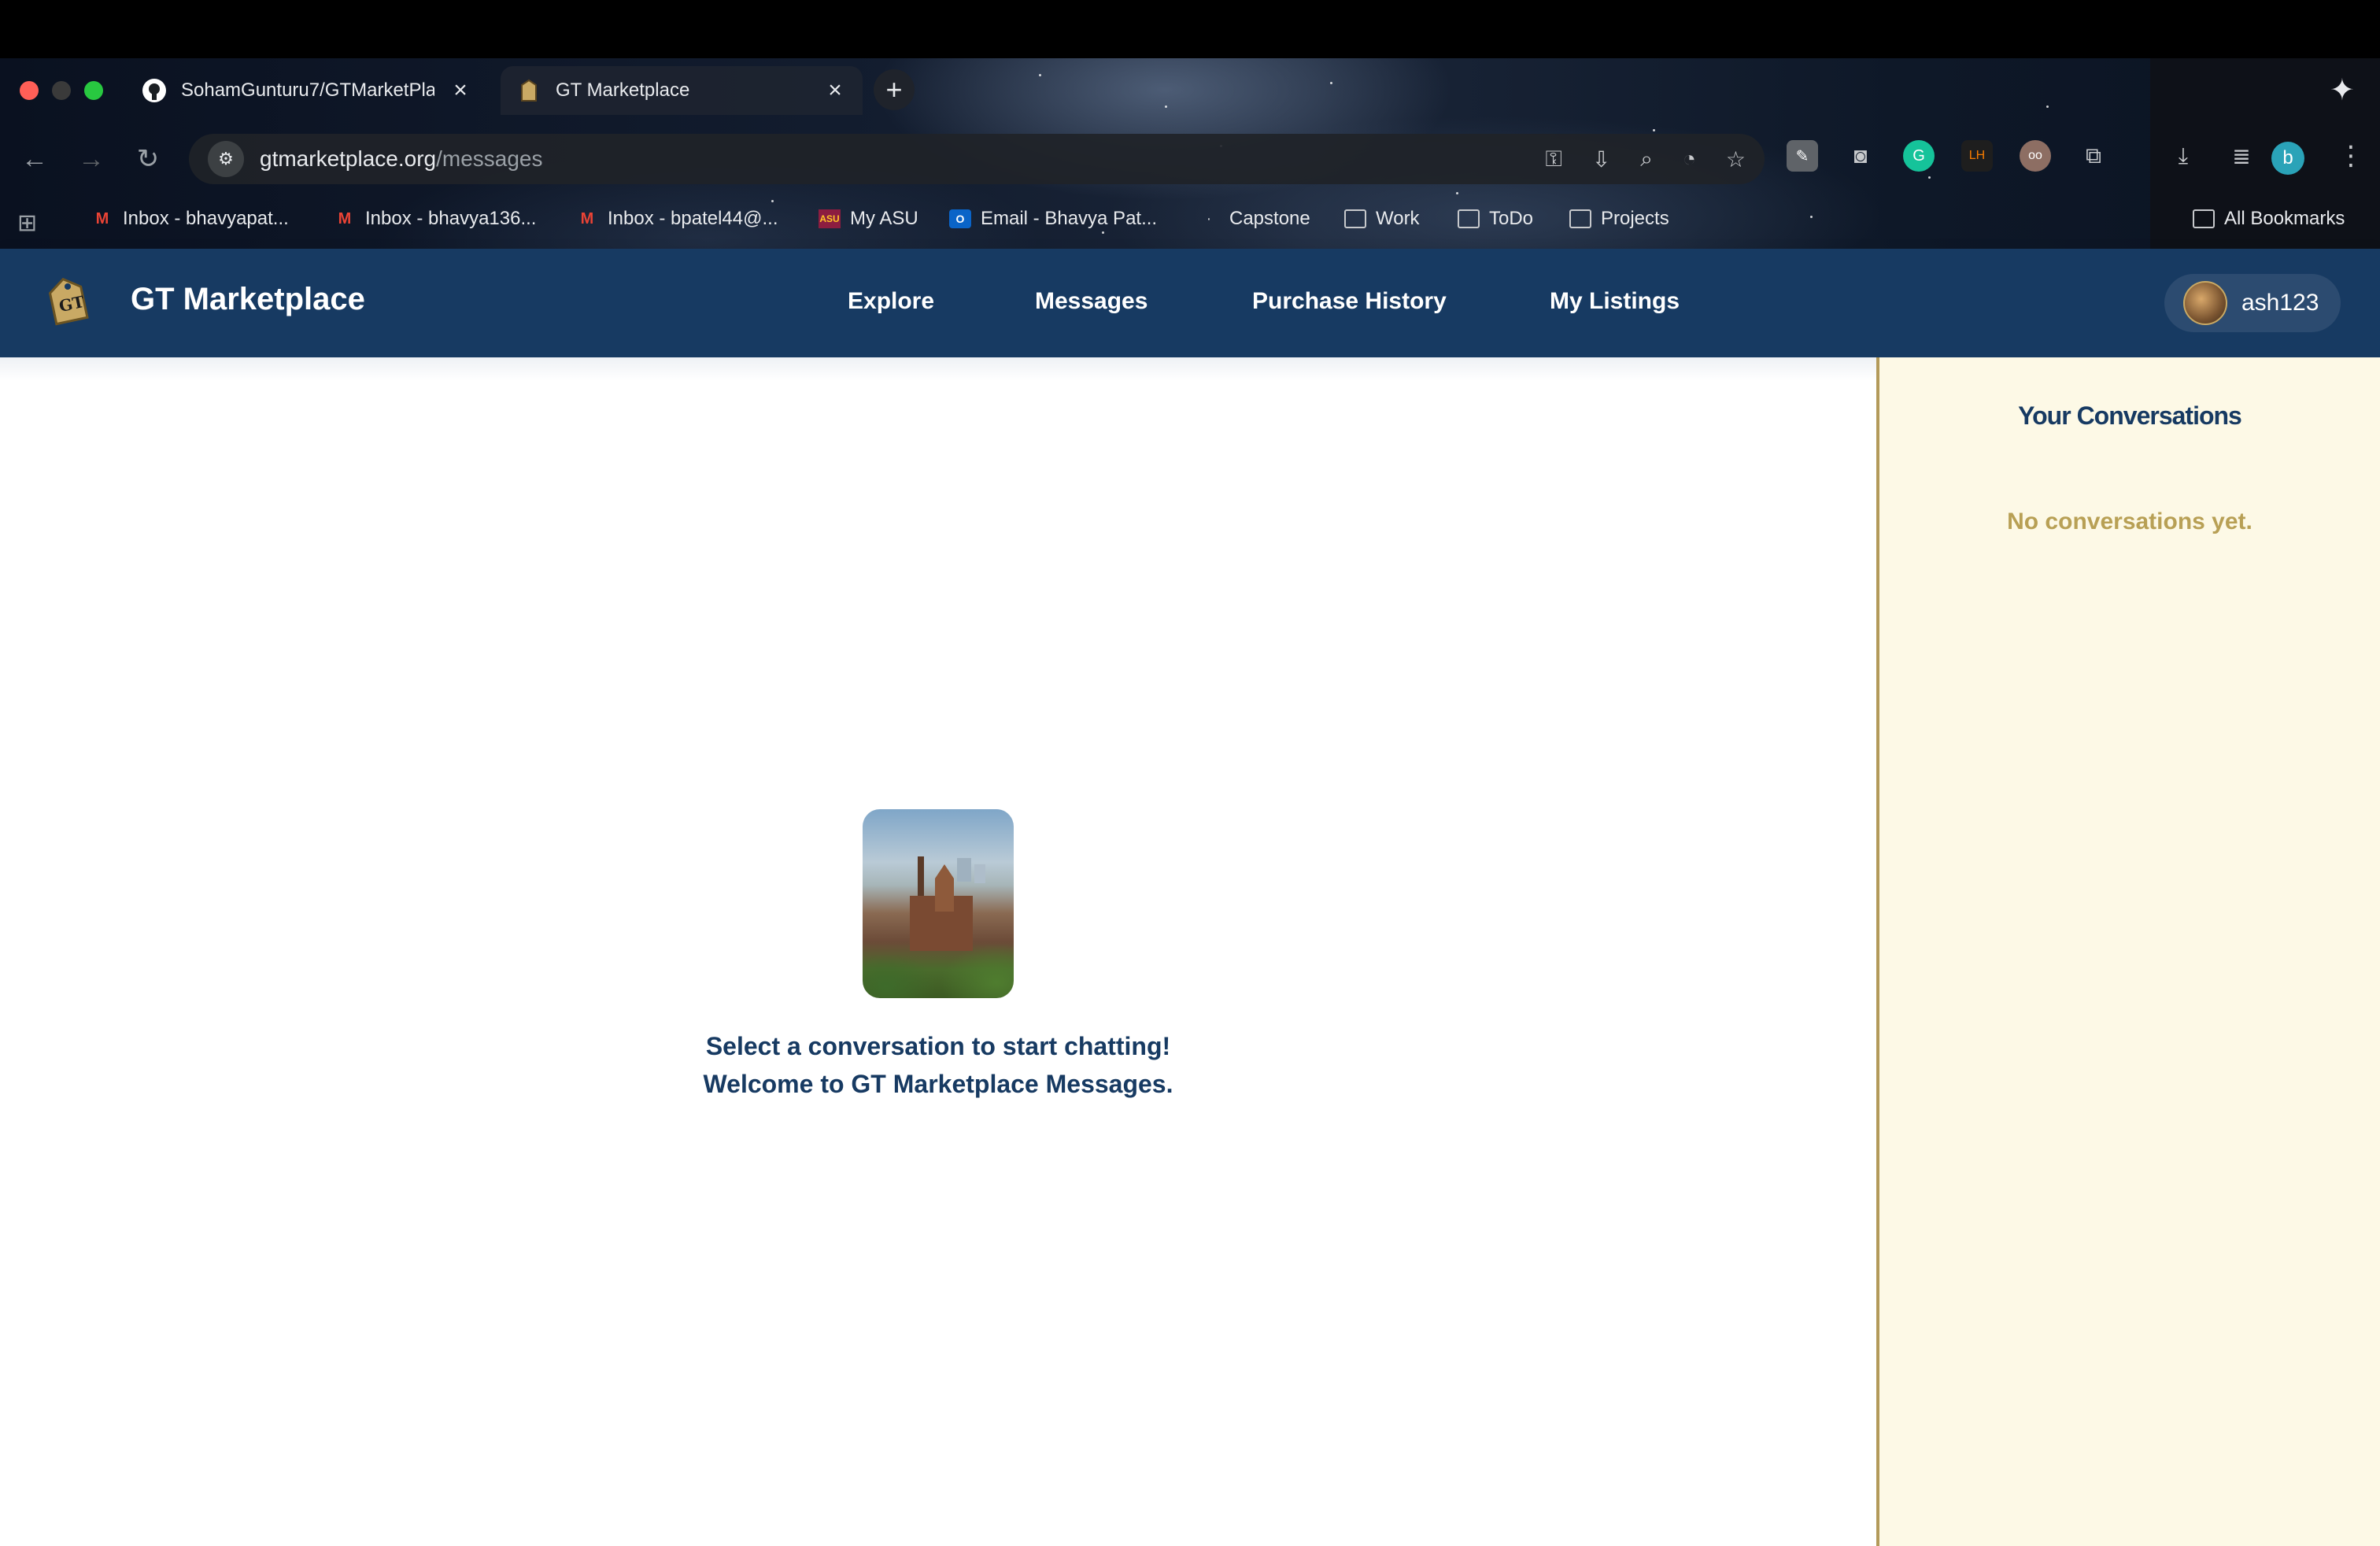 This screenshot has height=1546, width=2380. I want to click on bookmark-star-icon: ☆, so click(1736, 159).